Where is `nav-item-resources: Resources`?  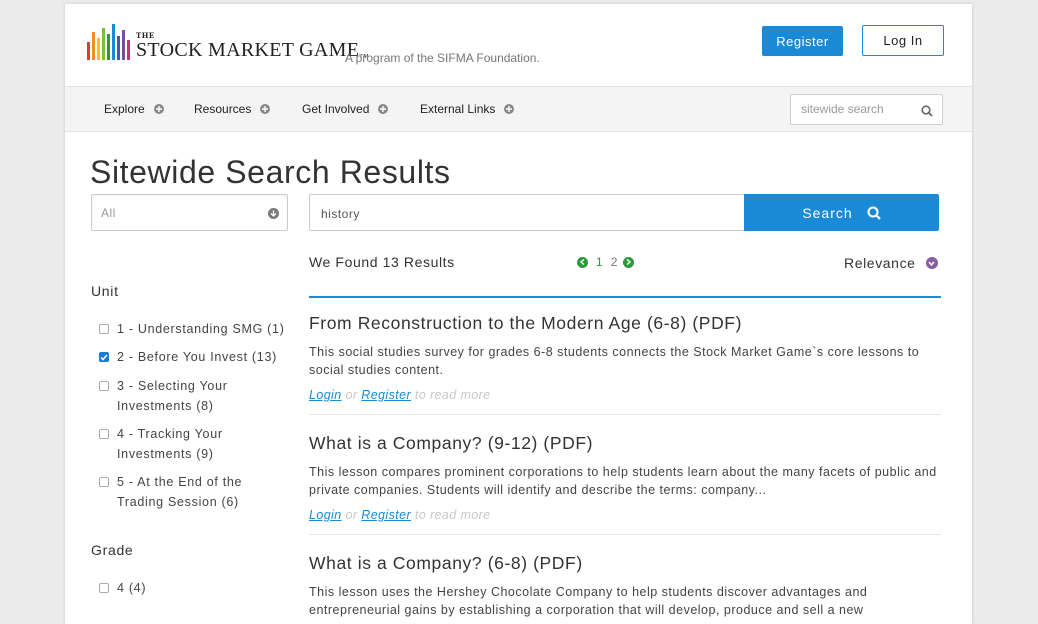
nav-item-resources: Resources is located at coordinates (232, 109).